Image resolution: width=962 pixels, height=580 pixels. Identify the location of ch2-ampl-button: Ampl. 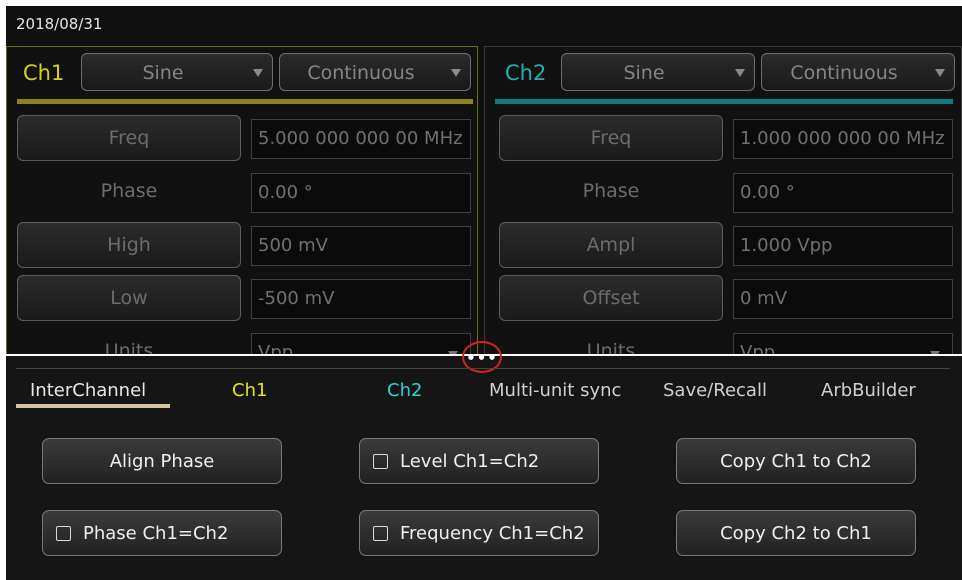
(611, 245).